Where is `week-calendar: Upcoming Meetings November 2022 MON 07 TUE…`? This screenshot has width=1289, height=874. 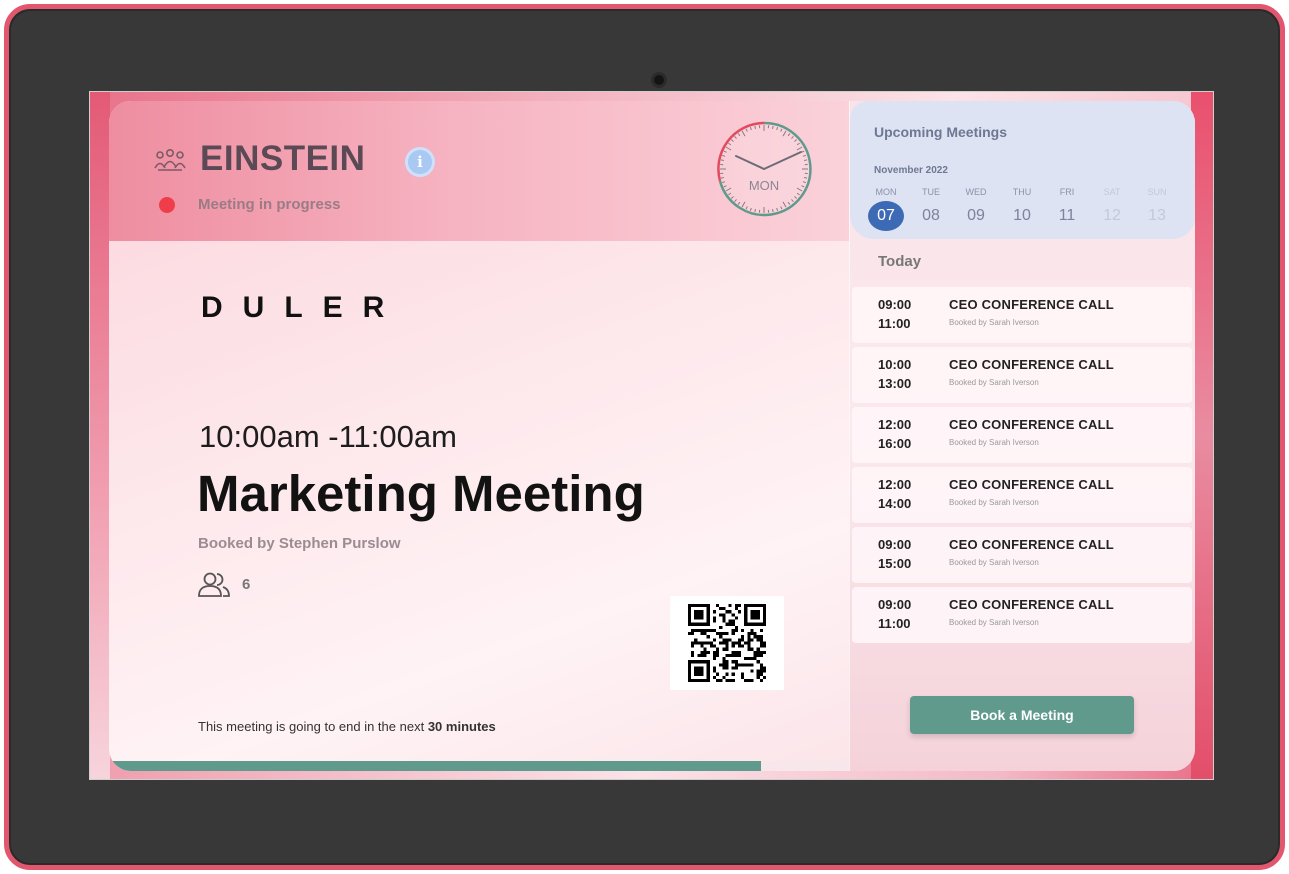 week-calendar: Upcoming Meetings November 2022 MON 07 TUE… is located at coordinates (1022, 170).